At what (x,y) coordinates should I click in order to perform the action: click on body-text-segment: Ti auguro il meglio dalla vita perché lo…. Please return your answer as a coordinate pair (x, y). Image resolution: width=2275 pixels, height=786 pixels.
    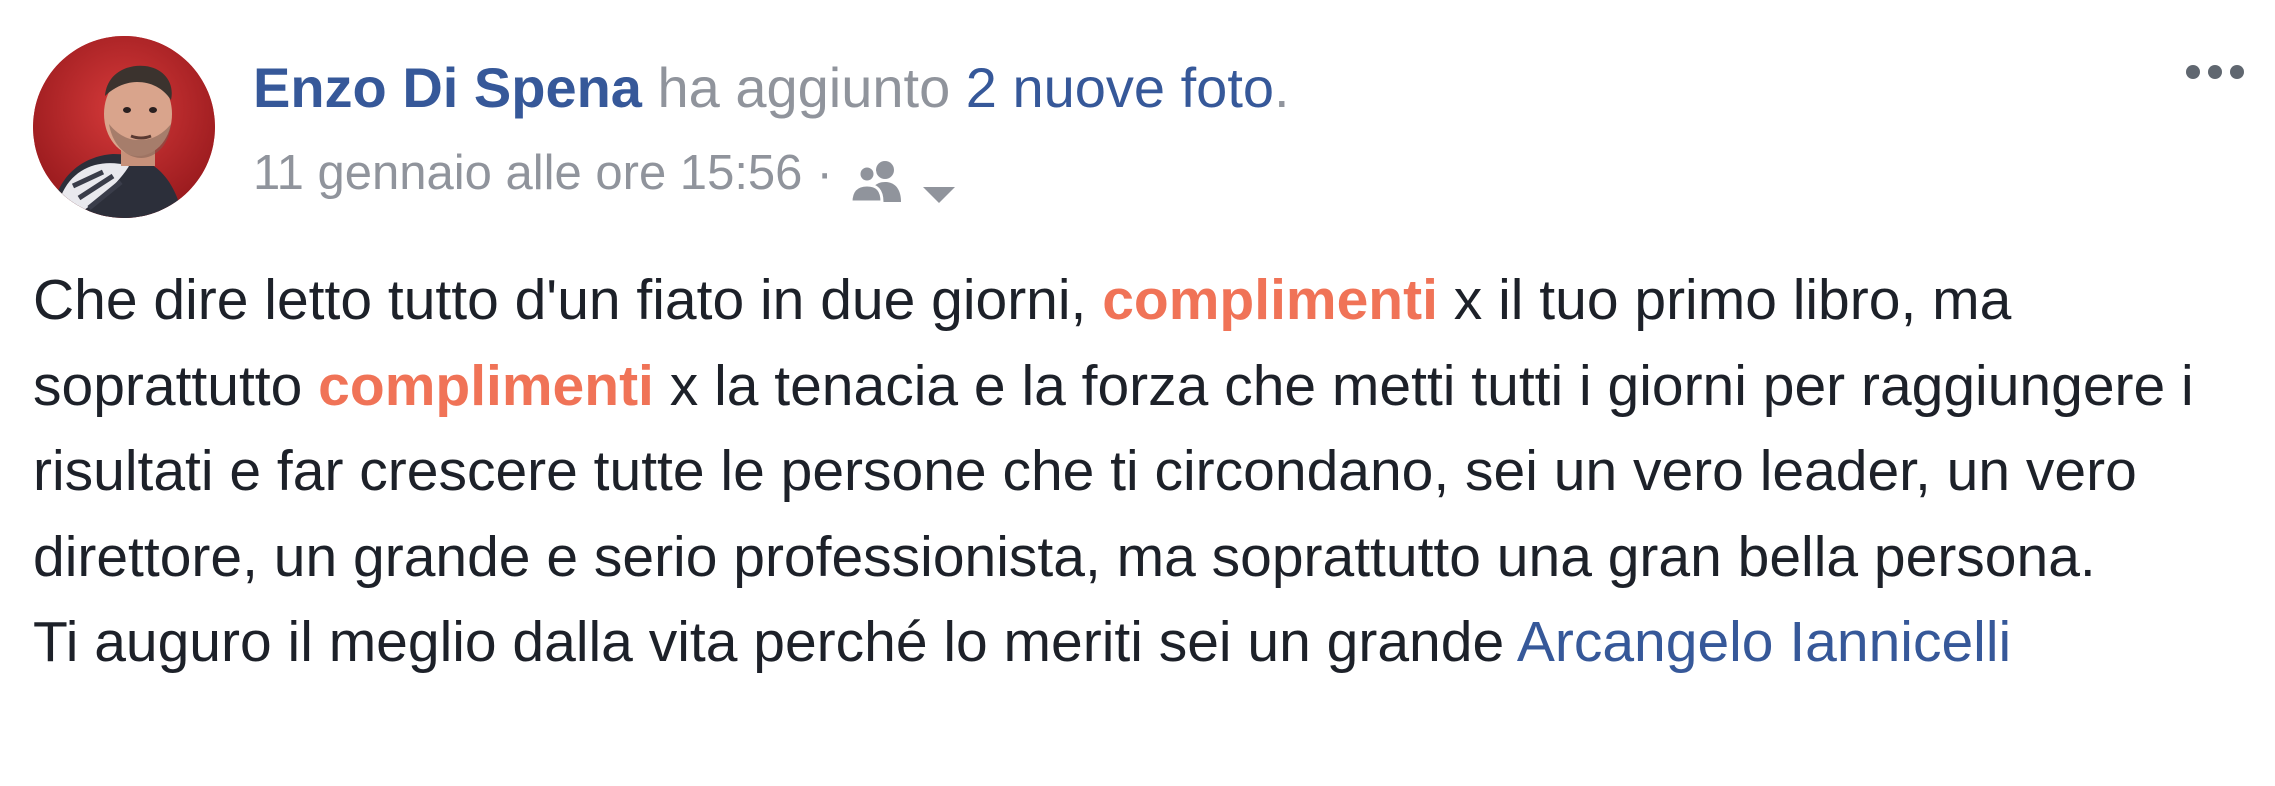
    Looking at the image, I should click on (775, 642).